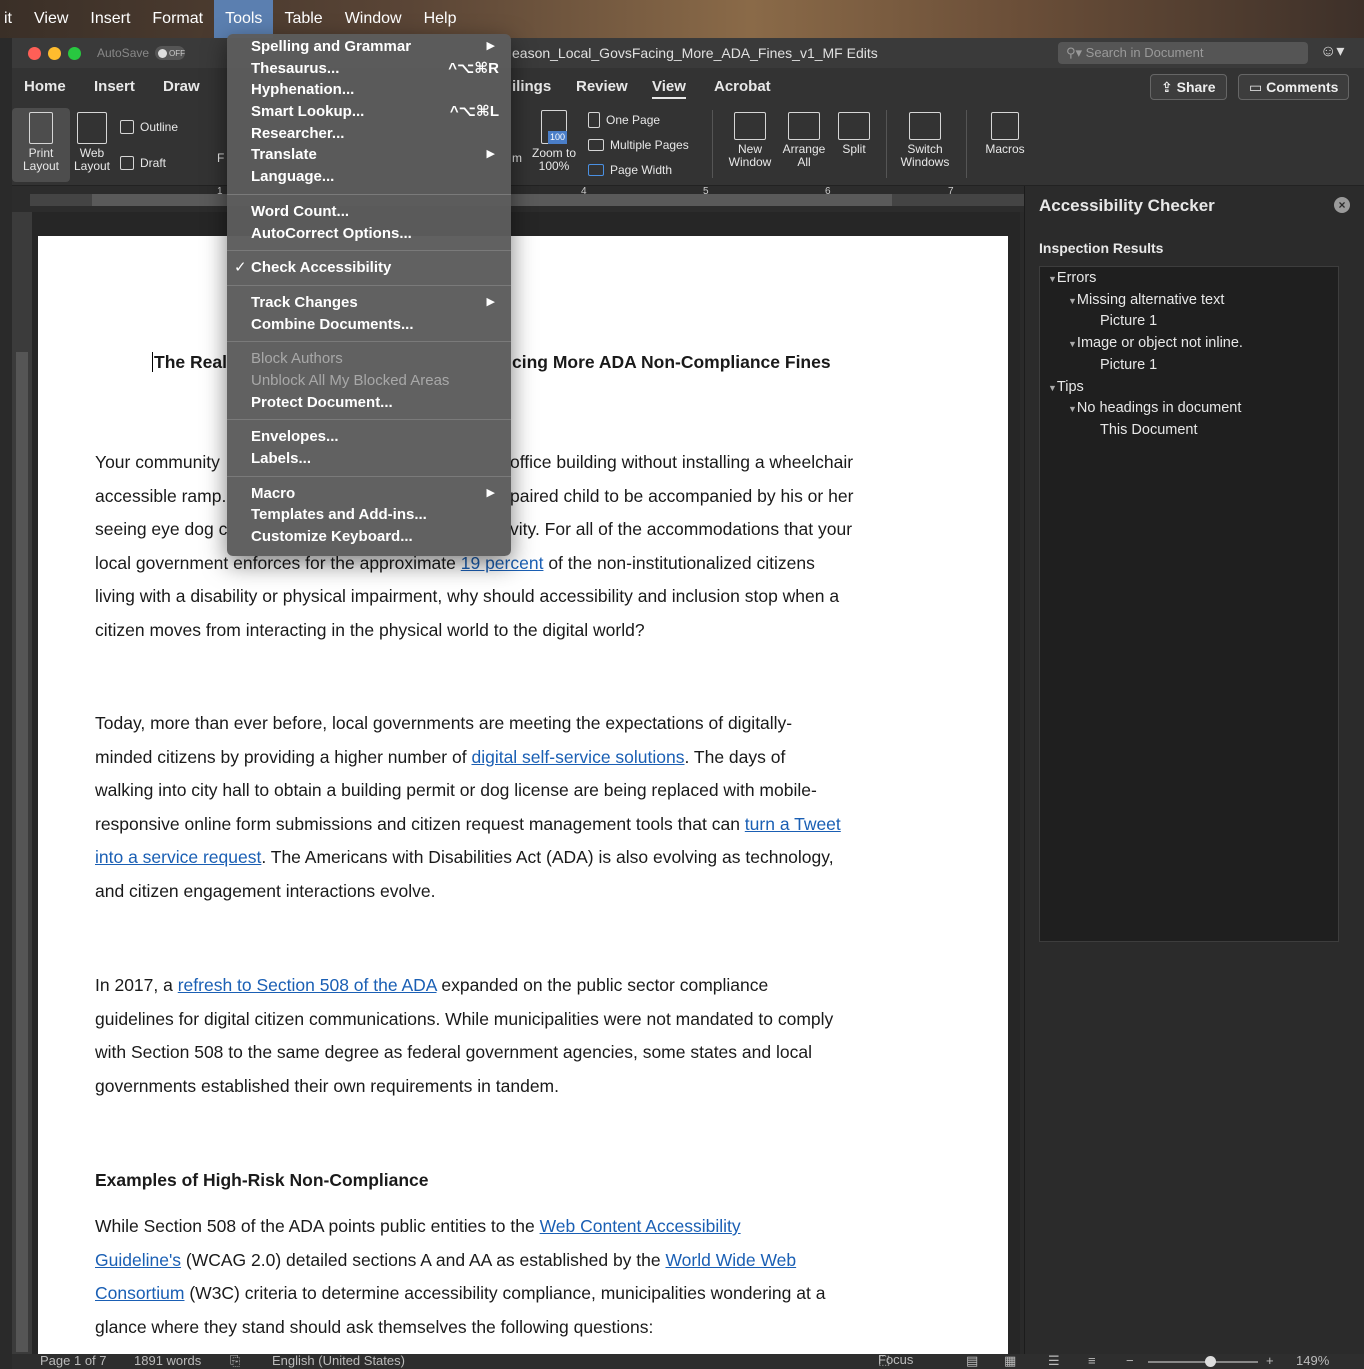 This screenshot has height=1369, width=1364. I want to click on one-page-button: One Page, so click(624, 120).